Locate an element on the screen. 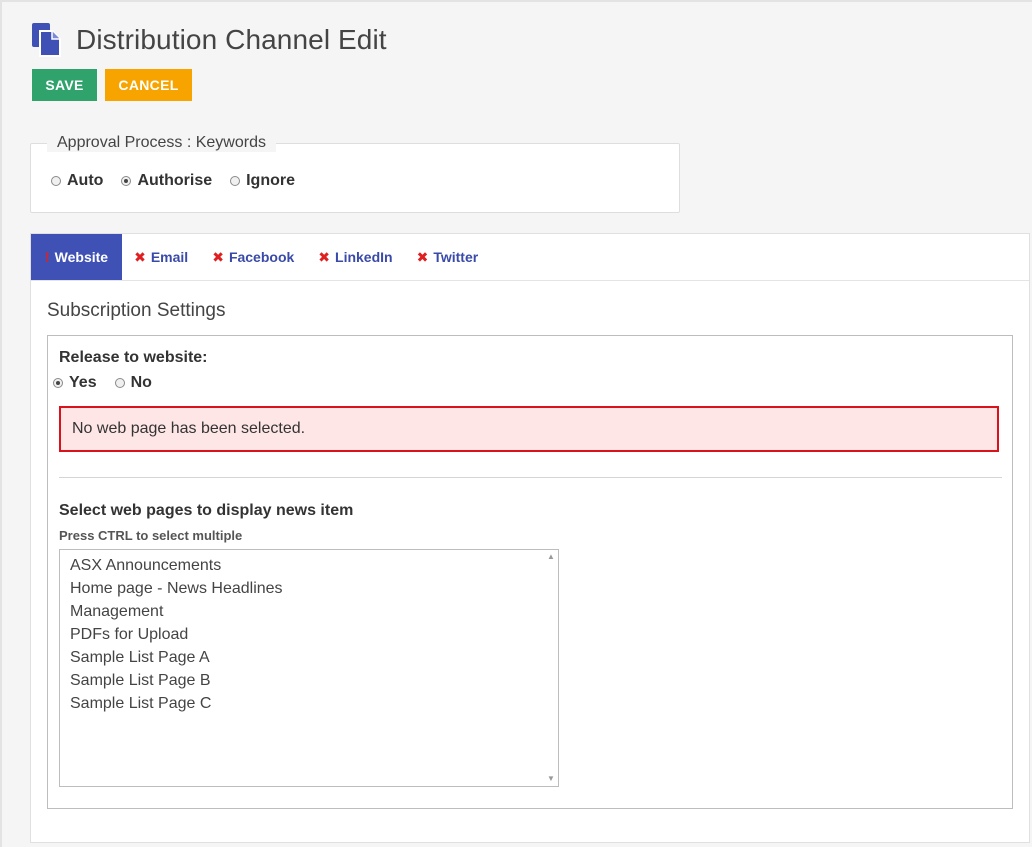  subscription-settings-title: Subscription Settings is located at coordinates (136, 310).